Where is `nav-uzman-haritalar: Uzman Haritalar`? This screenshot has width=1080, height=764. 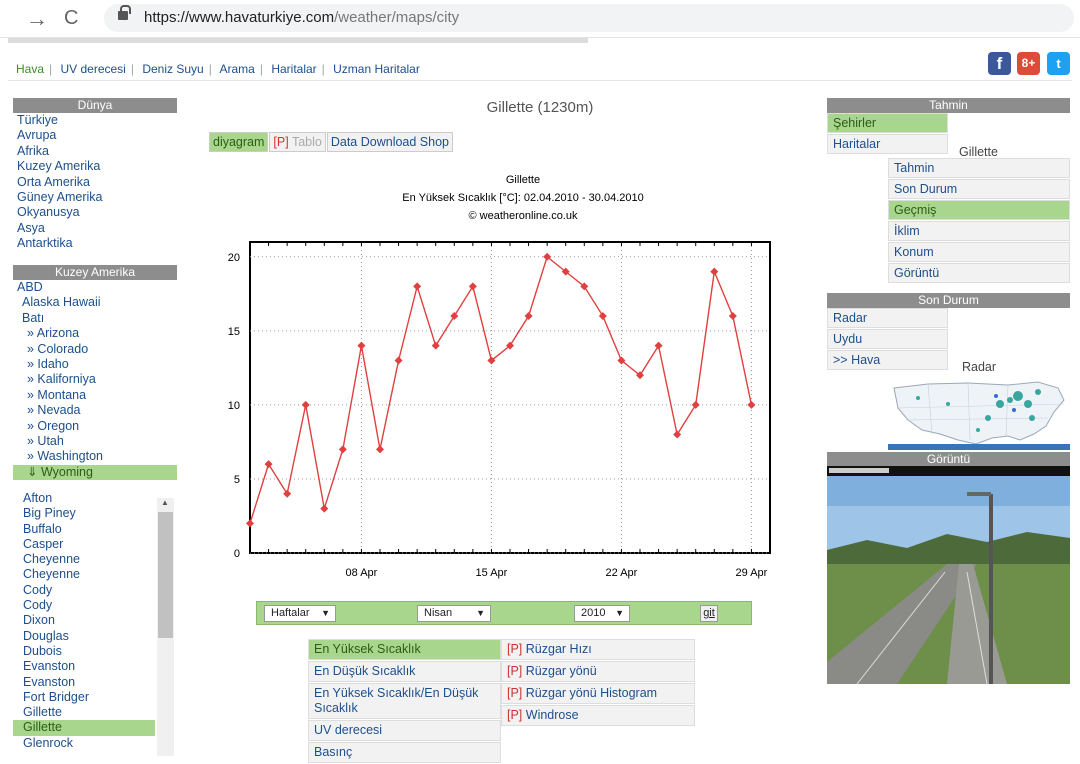
nav-uzman-haritalar: Uzman Haritalar is located at coordinates (376, 69).